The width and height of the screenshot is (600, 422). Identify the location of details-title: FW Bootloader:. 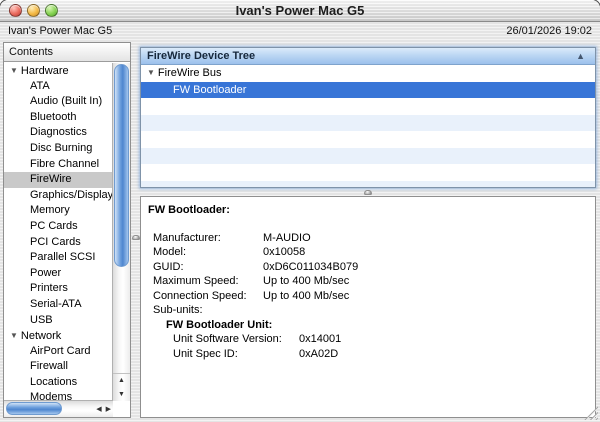
(189, 210).